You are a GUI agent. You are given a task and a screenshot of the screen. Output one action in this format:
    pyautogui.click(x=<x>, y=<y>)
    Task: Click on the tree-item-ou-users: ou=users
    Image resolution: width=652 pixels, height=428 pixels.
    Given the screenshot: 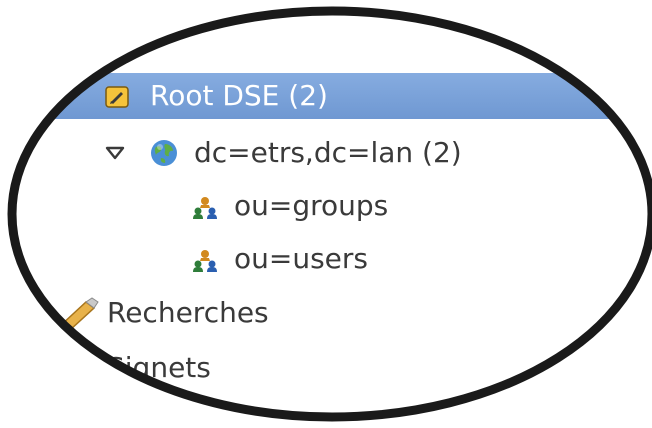 What is the action you would take?
    pyautogui.click(x=326, y=260)
    